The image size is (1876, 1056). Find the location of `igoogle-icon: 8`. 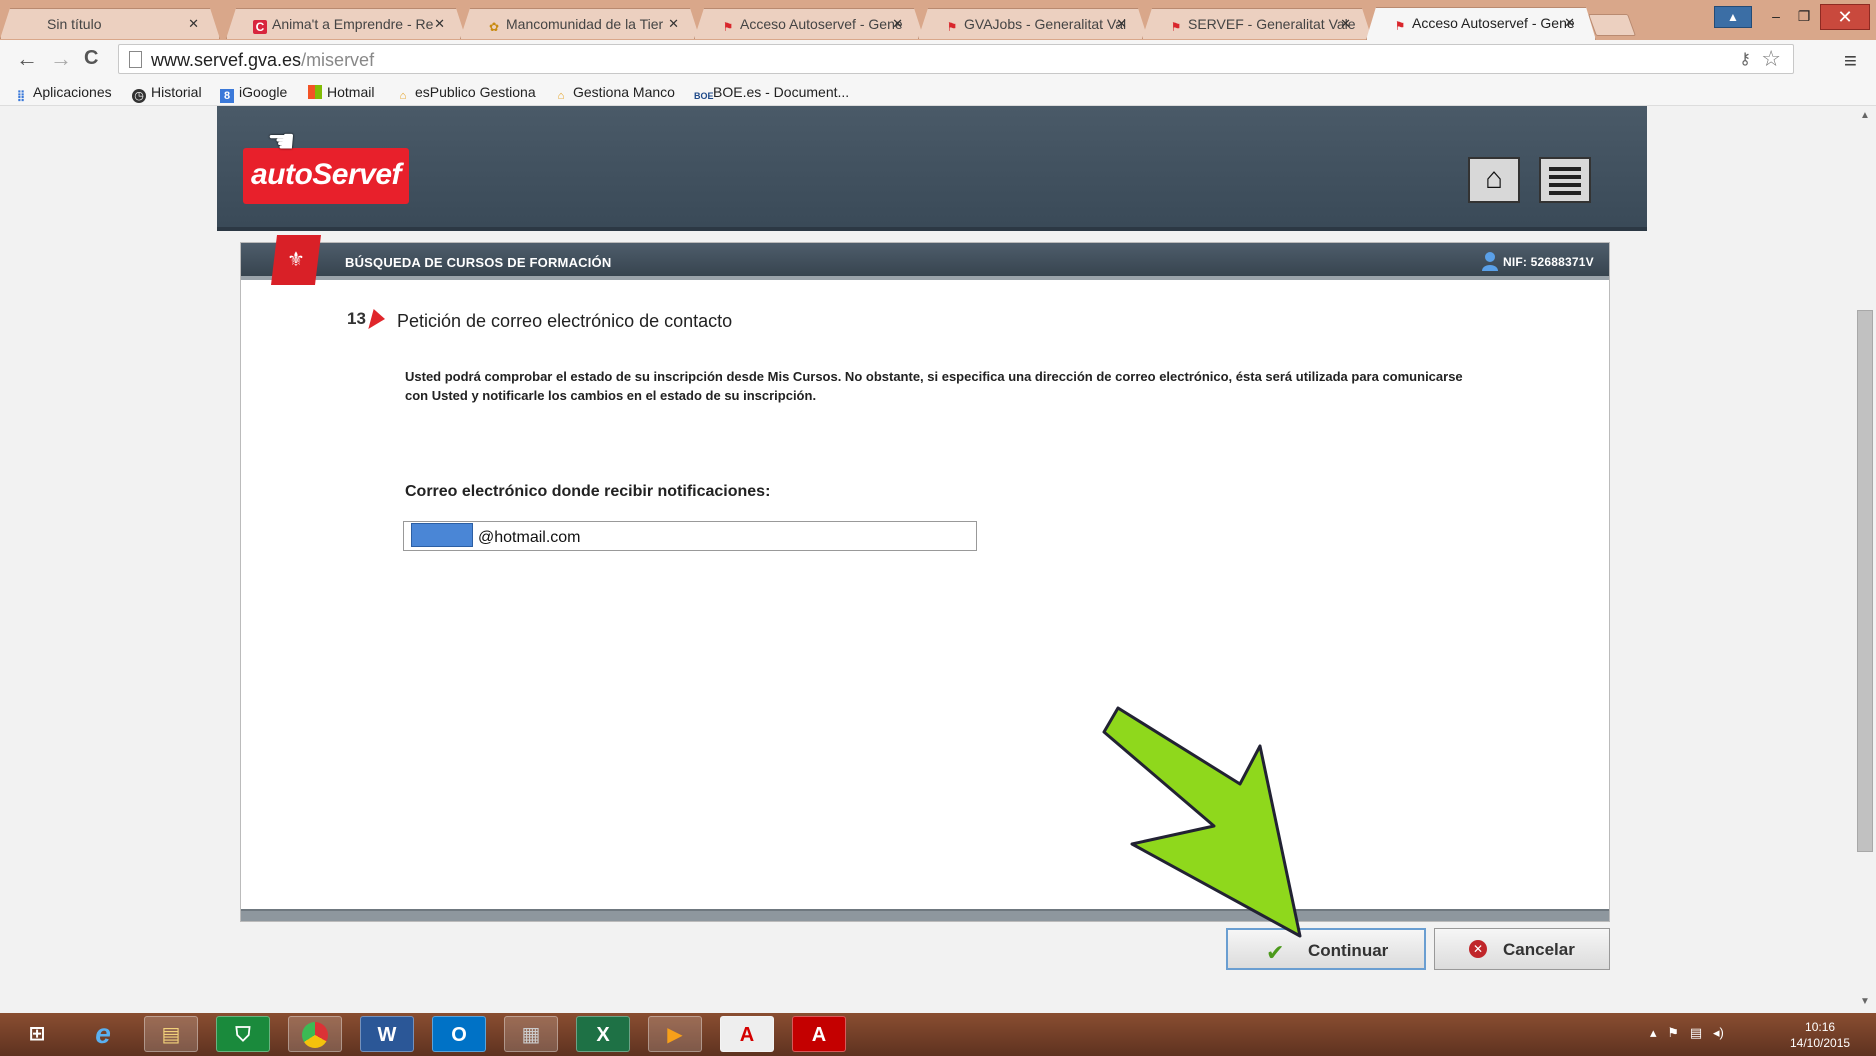

igoogle-icon: 8 is located at coordinates (227, 96).